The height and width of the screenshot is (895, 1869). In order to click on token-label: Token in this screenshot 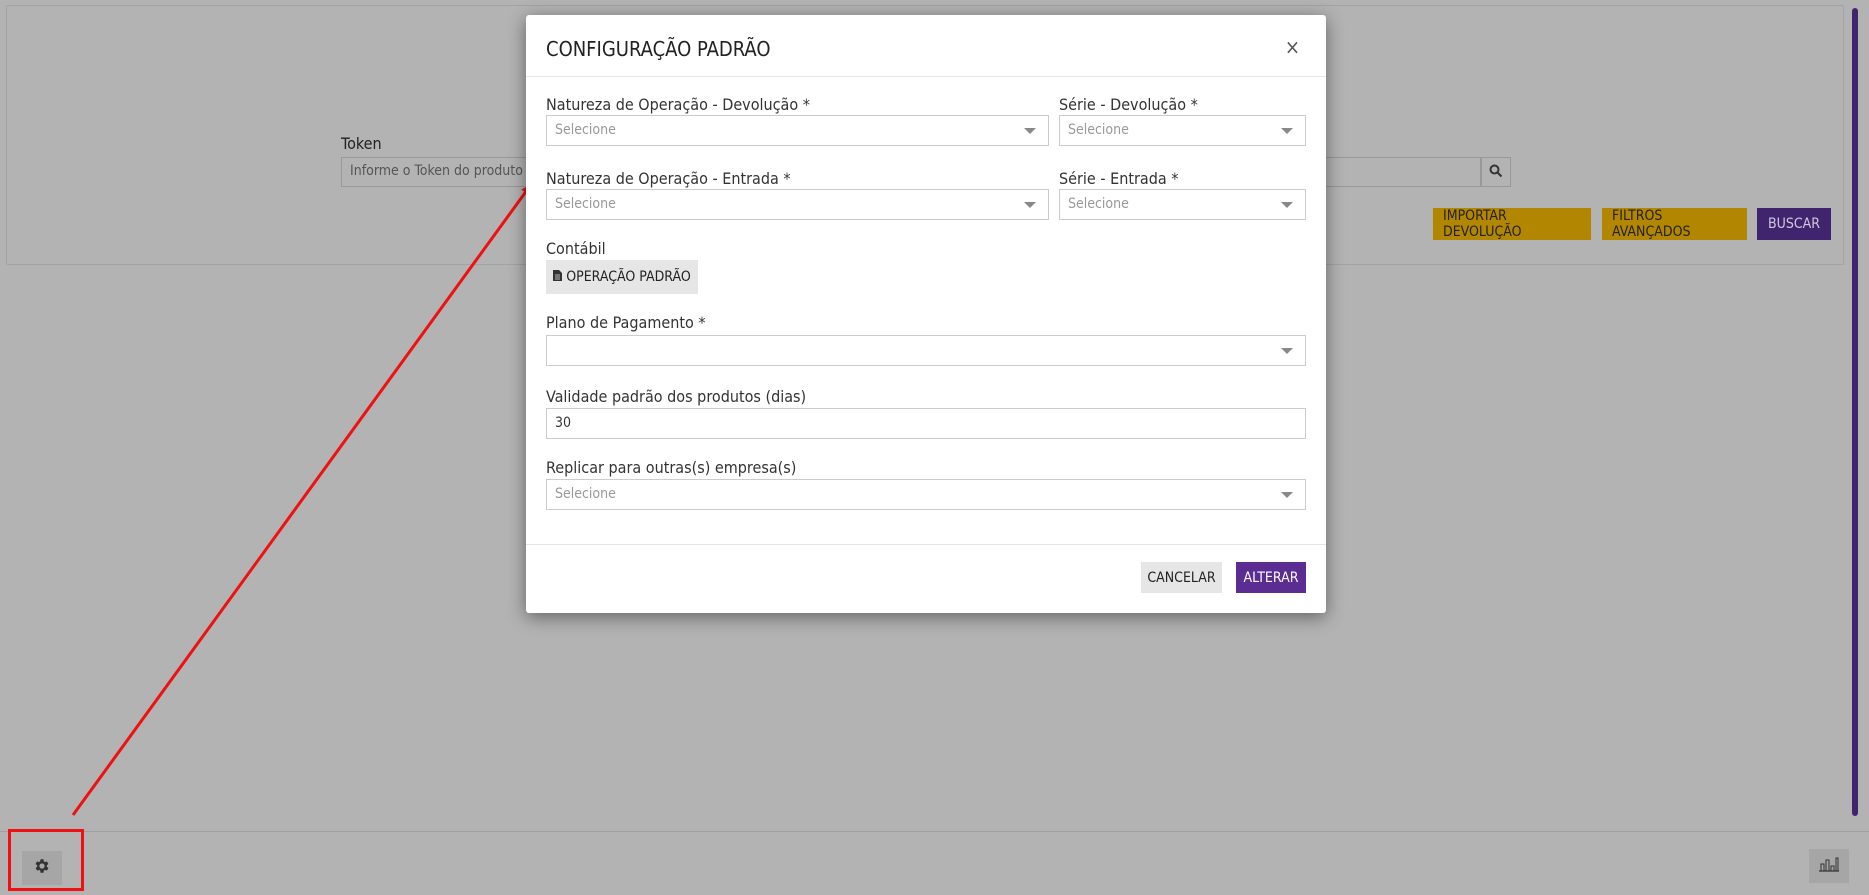, I will do `click(361, 143)`.